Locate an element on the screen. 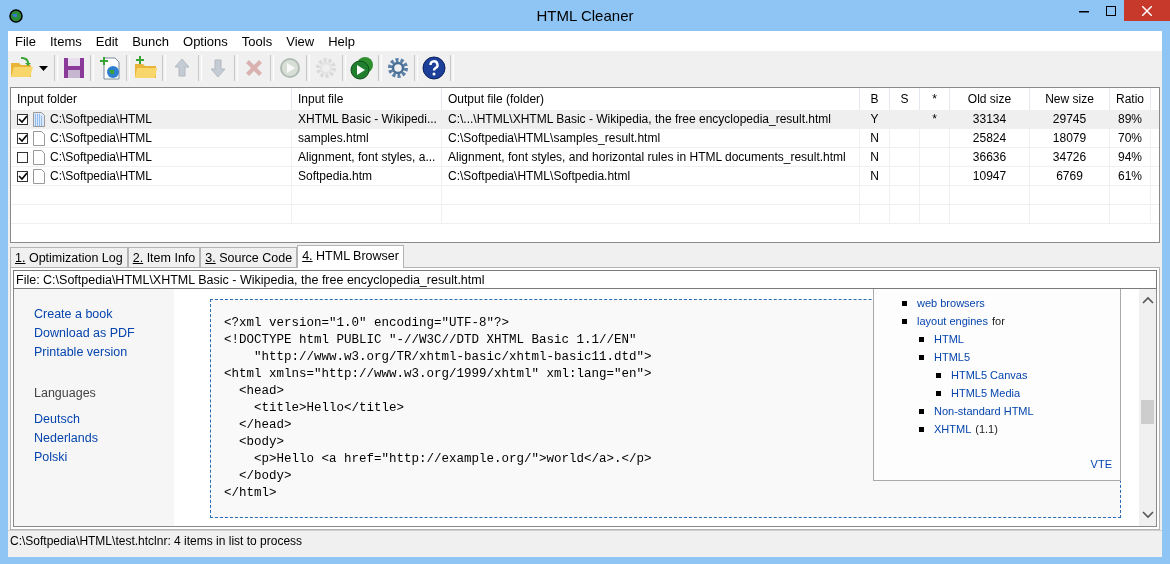 The width and height of the screenshot is (1170, 564). menu-item: File is located at coordinates (25, 41).